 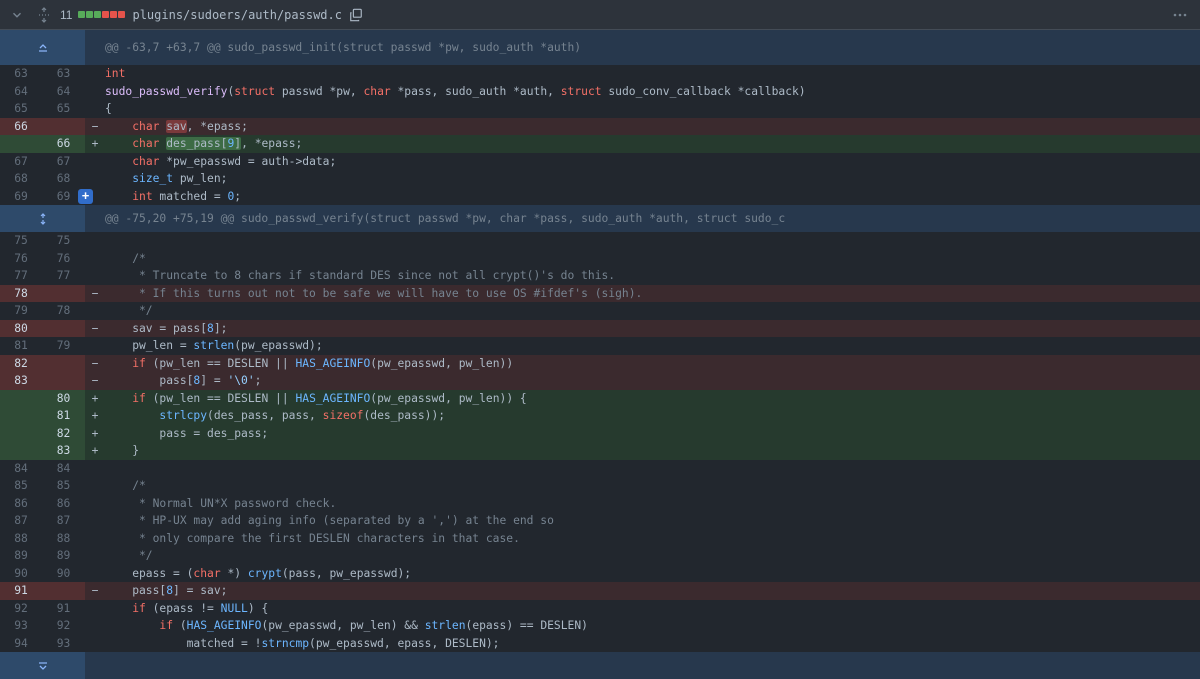 What do you see at coordinates (63, 311) in the screenshot?
I see `new-line-number: 78` at bounding box center [63, 311].